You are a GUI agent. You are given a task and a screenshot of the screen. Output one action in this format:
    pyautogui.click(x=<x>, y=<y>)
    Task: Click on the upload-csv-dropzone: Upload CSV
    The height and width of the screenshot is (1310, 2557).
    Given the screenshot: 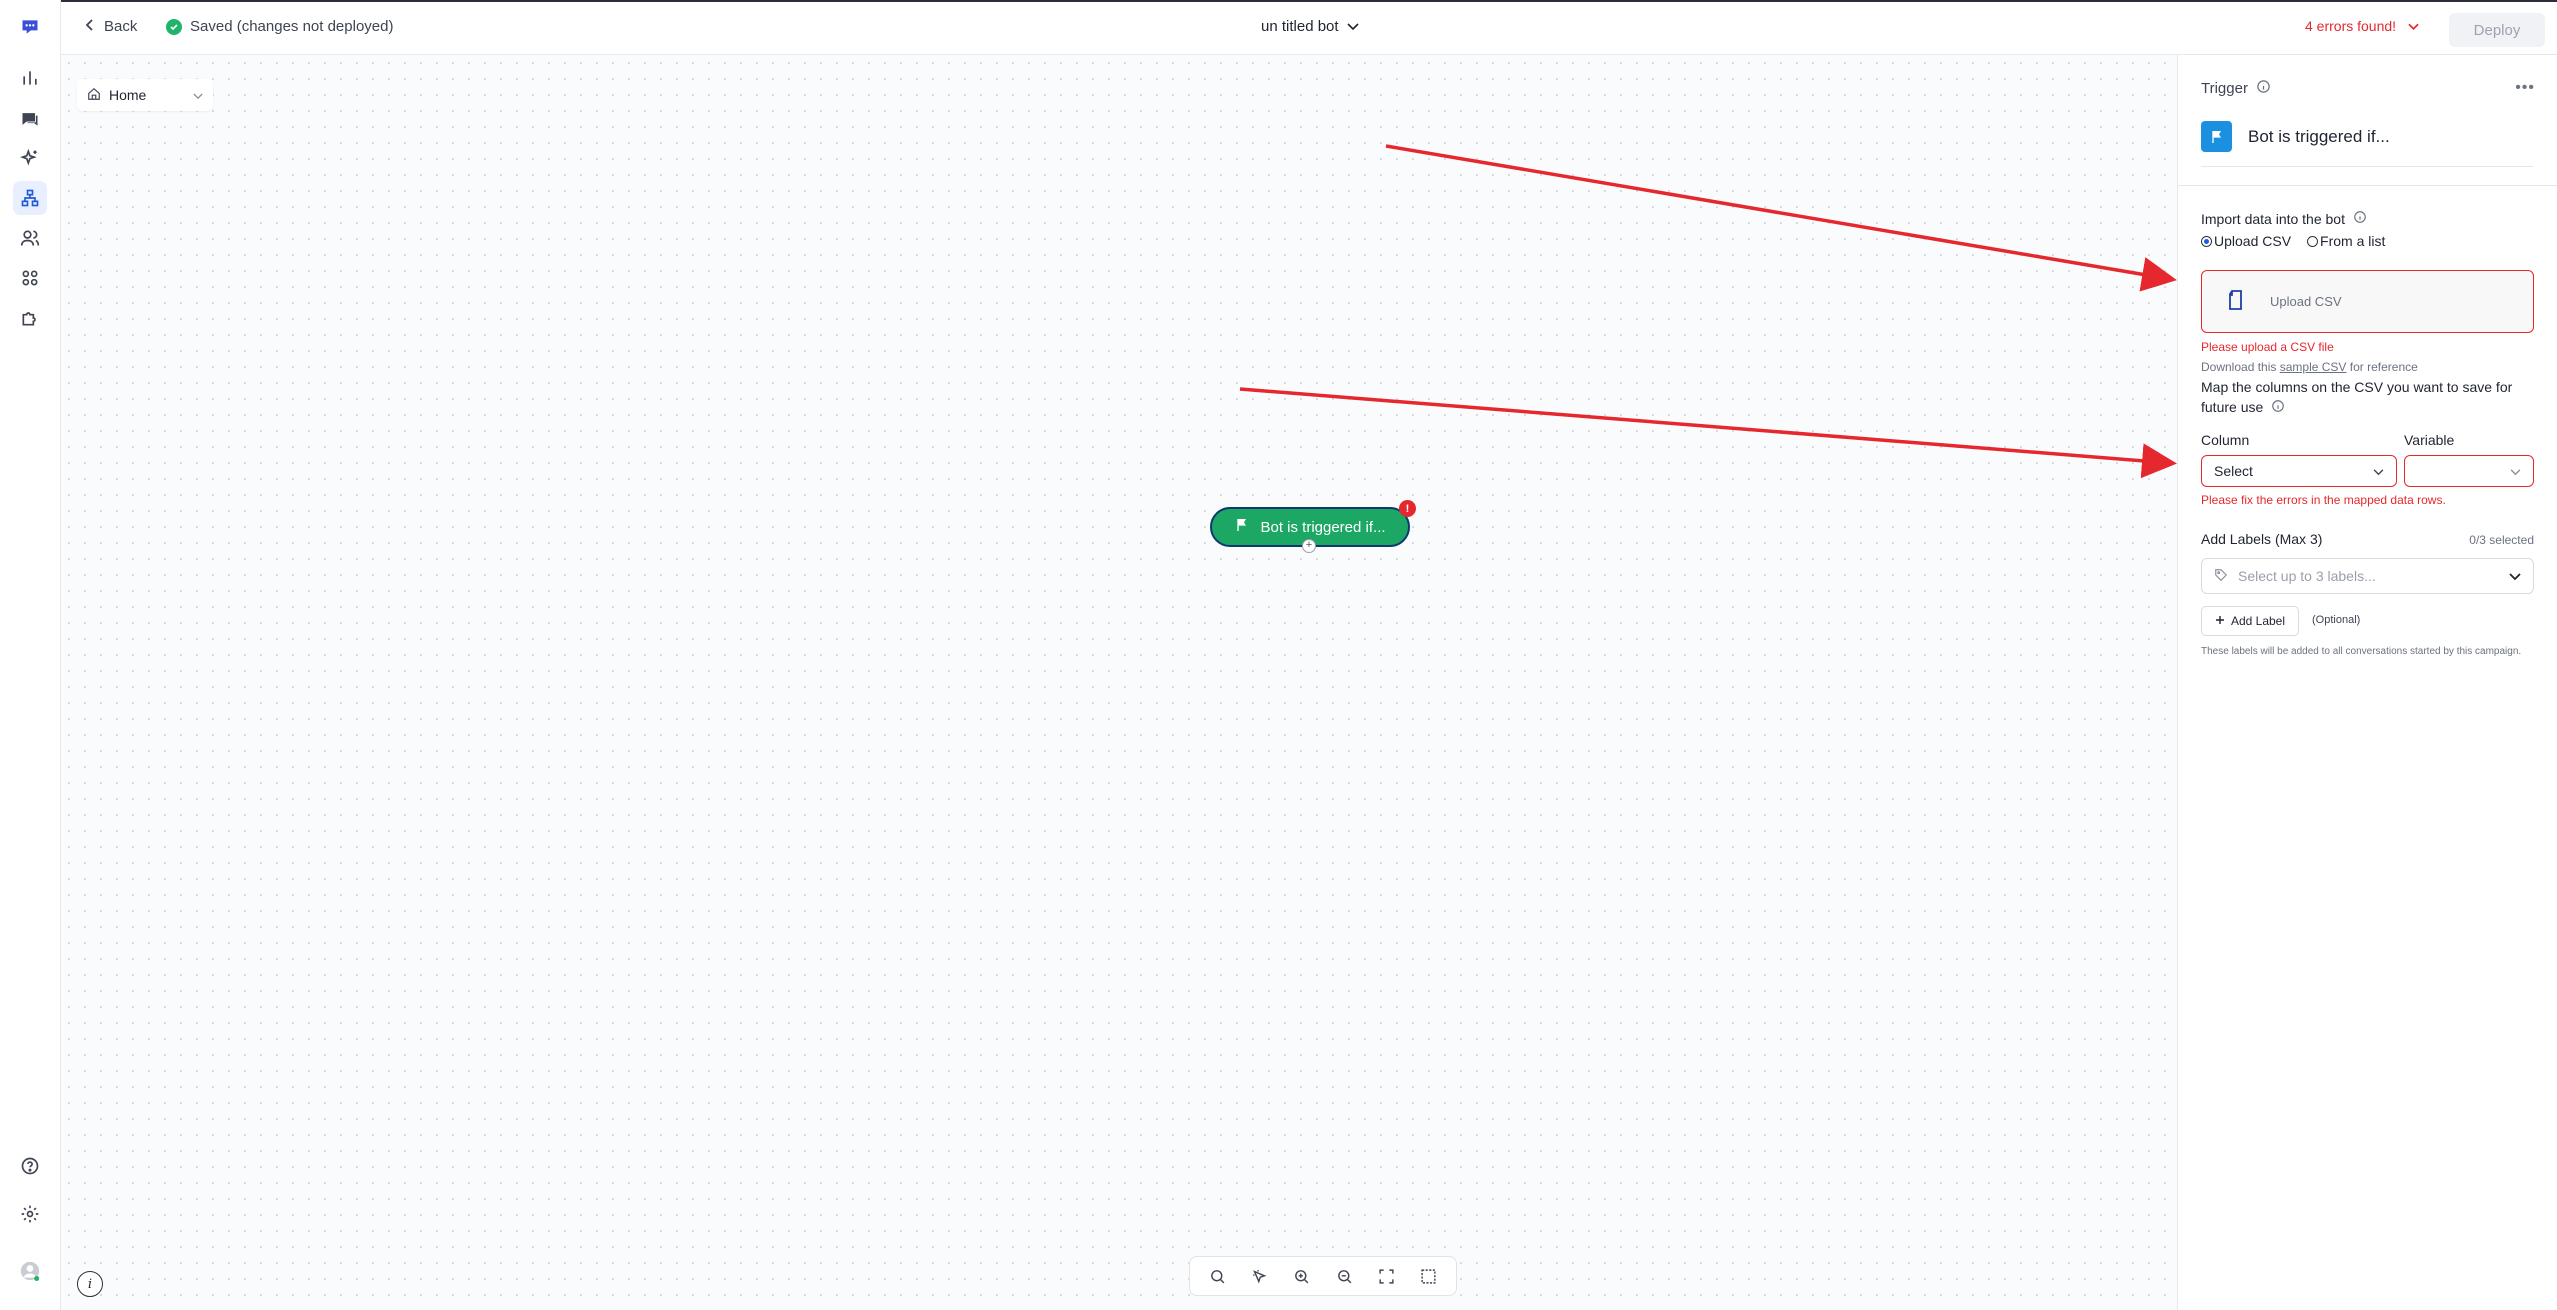 What is the action you would take?
    pyautogui.click(x=2367, y=301)
    